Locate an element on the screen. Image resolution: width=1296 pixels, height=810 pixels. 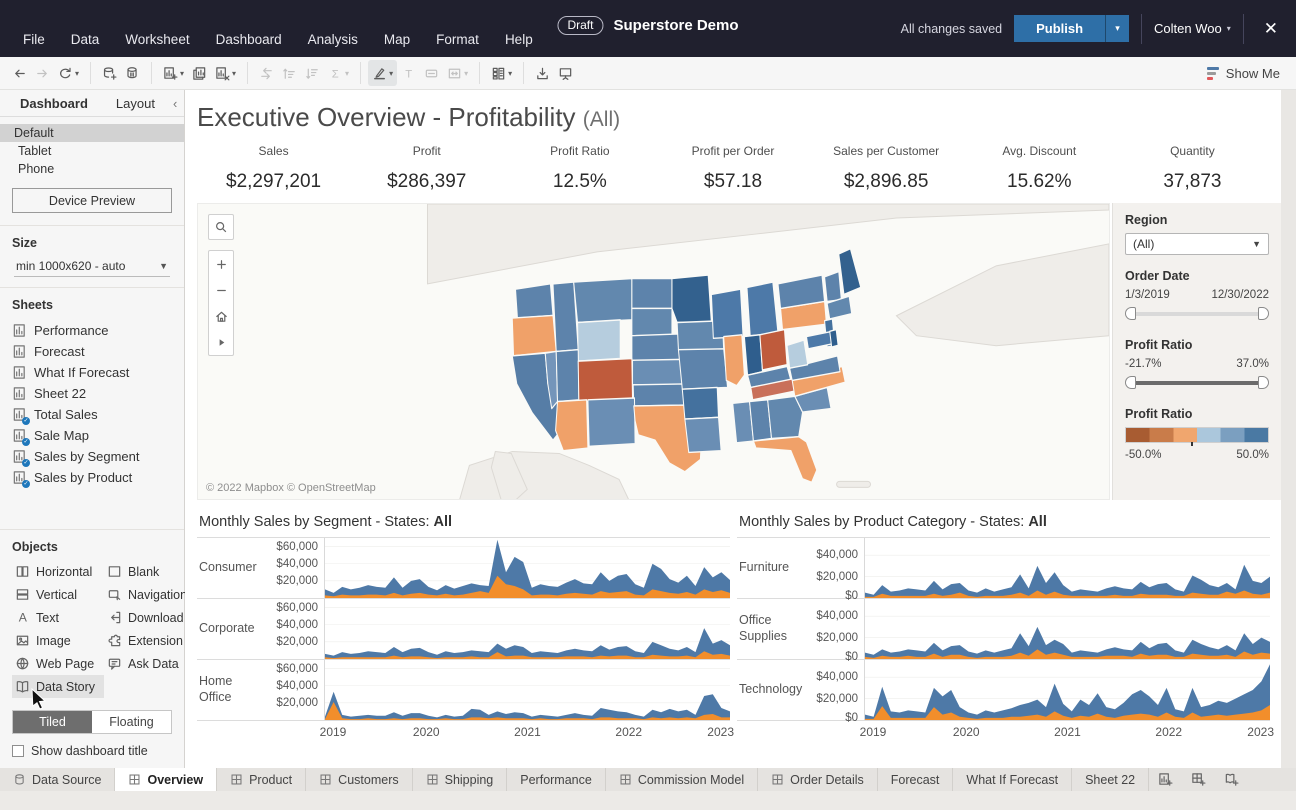
state-WA is located at coordinates (534, 301).